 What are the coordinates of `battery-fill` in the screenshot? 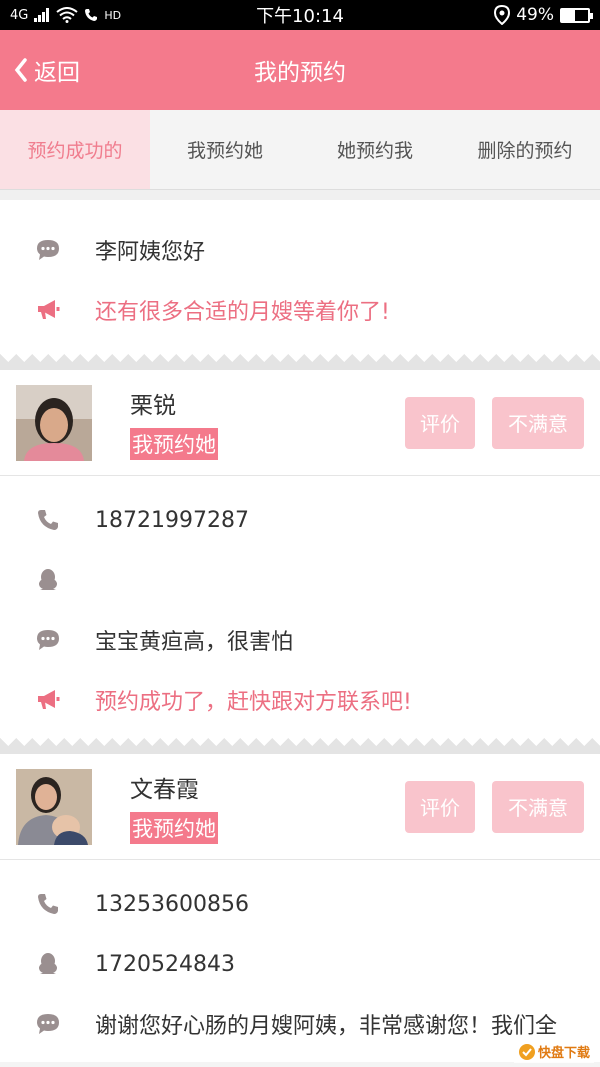 It's located at (568, 15).